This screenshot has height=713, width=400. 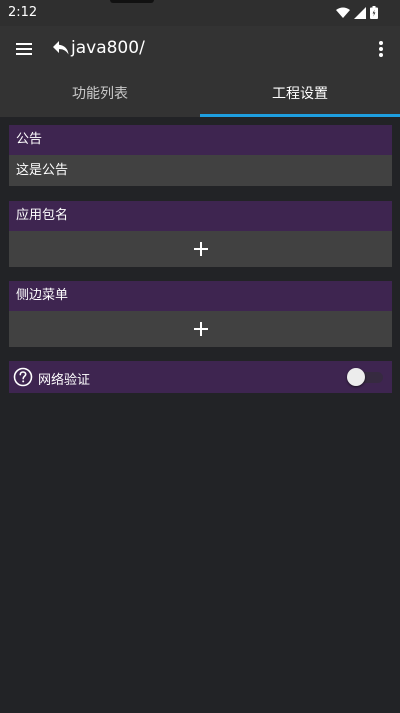 I want to click on wifi-icon, so click(x=343, y=12).